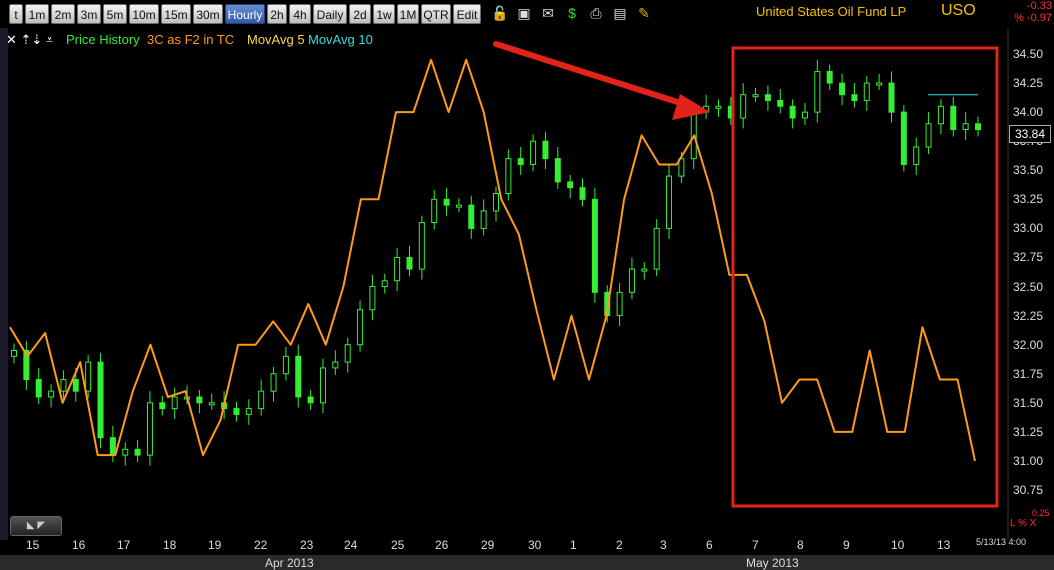 This screenshot has height=570, width=1054. I want to click on timeframe-hourly: Hourly, so click(245, 14).